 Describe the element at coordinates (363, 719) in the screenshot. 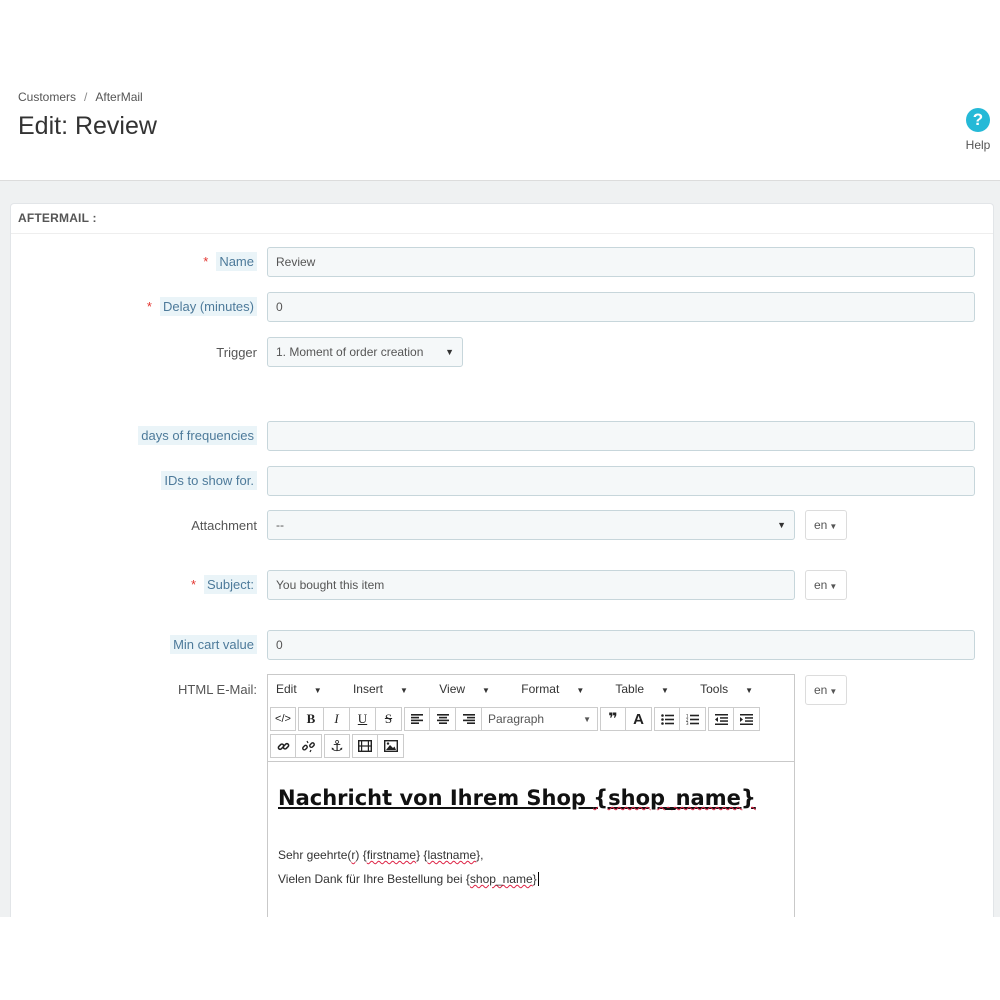

I see `underline-icon: U` at that location.